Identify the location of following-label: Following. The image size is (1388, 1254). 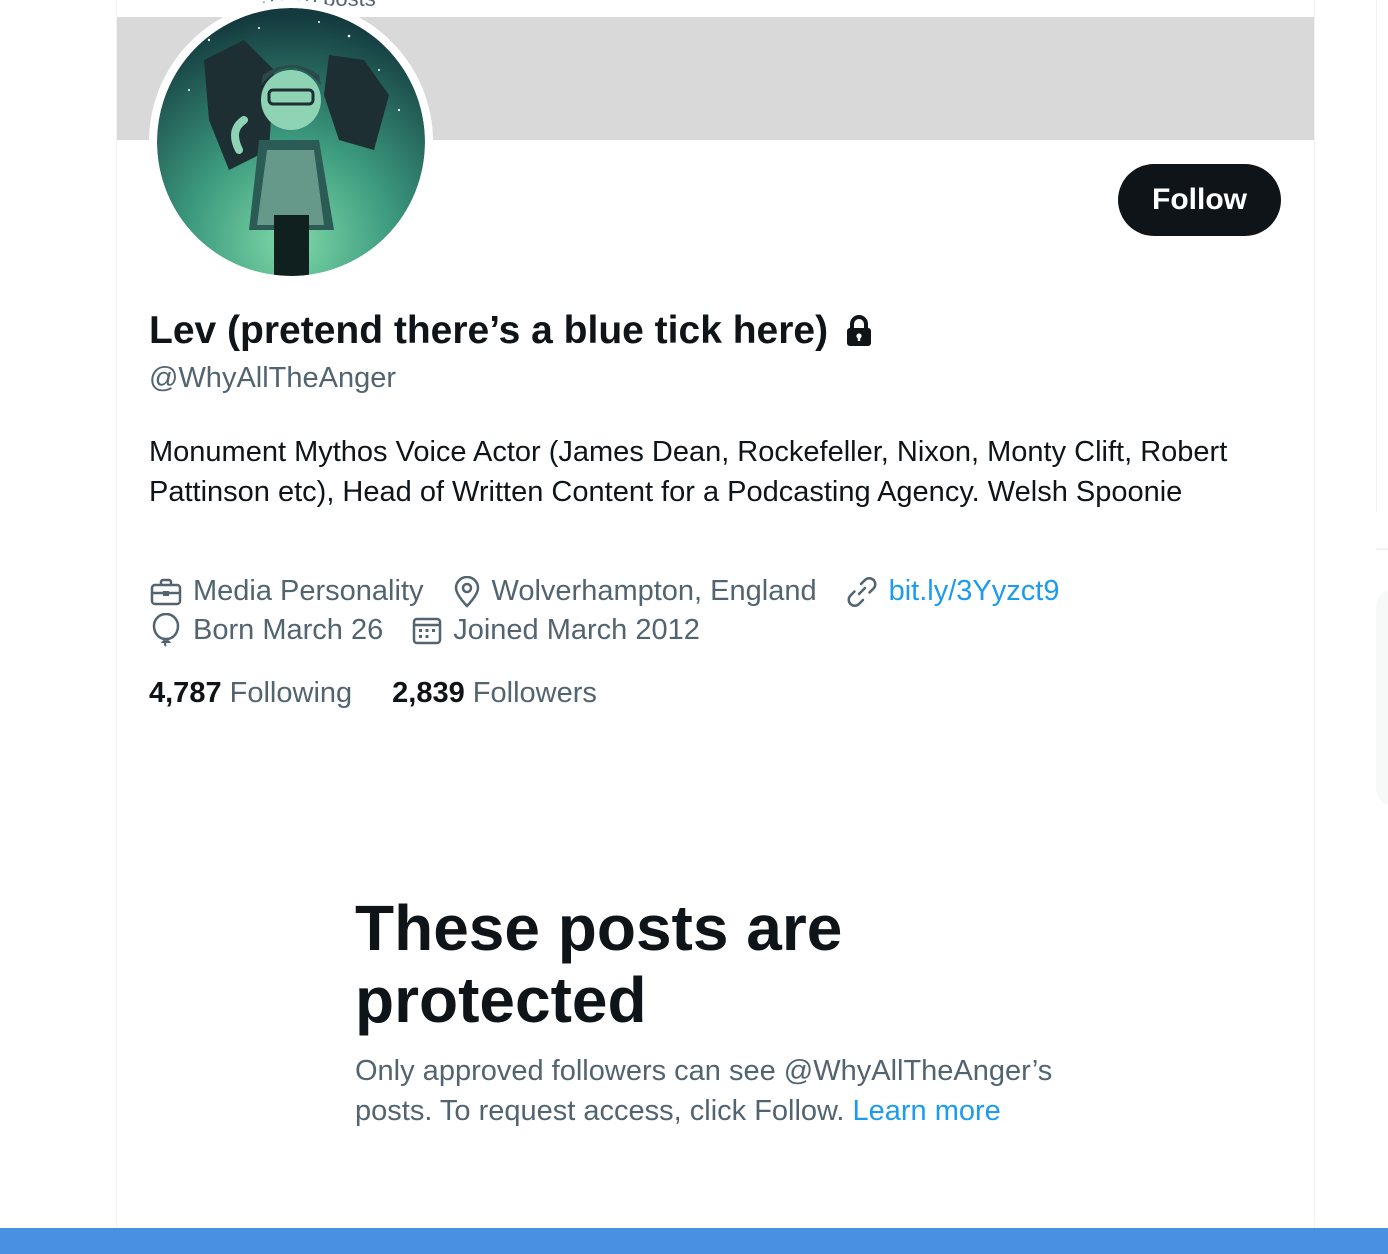
(291, 693).